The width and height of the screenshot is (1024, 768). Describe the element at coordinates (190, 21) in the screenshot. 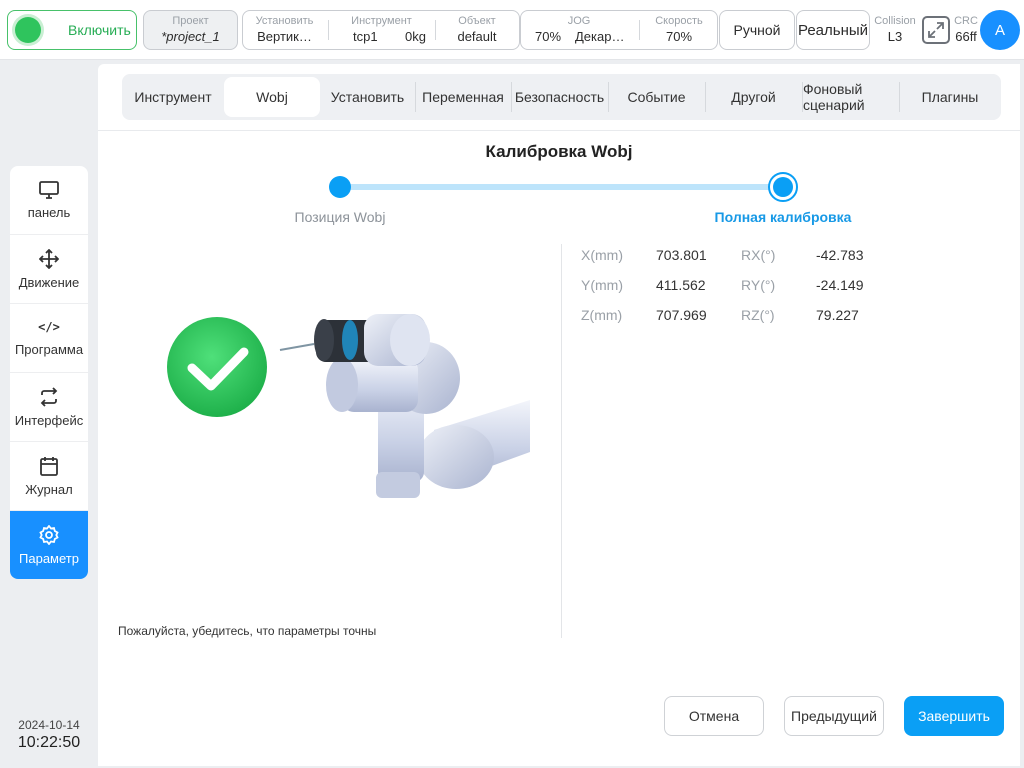

I see `project-caption: Проект` at that location.